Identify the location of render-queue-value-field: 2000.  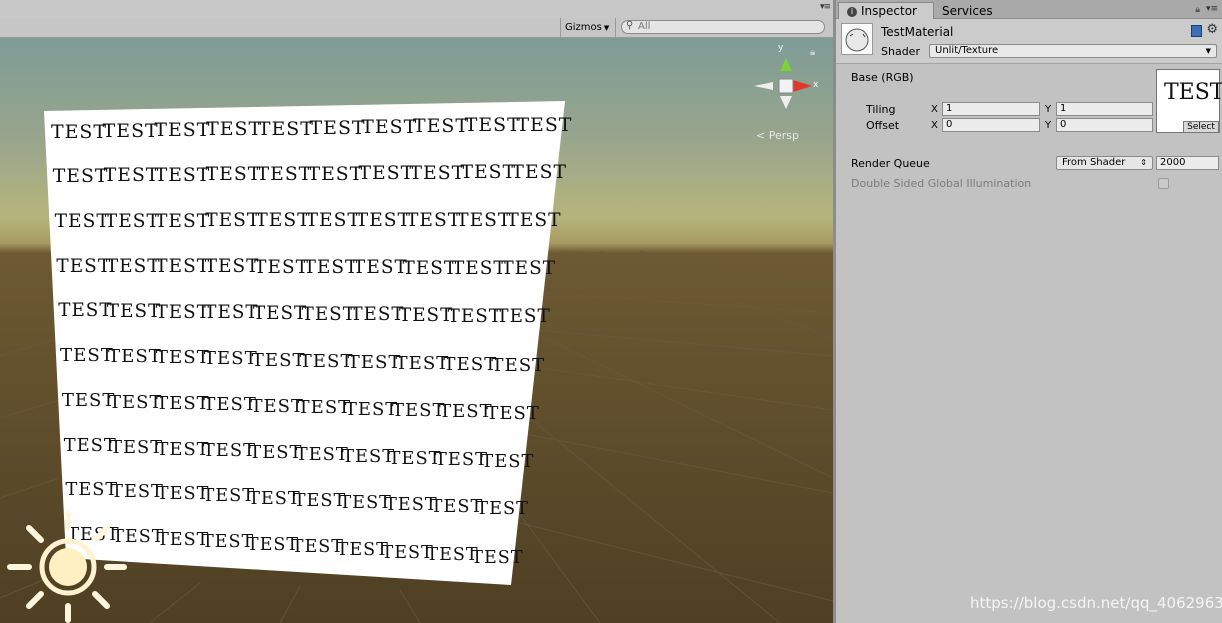
(1187, 163).